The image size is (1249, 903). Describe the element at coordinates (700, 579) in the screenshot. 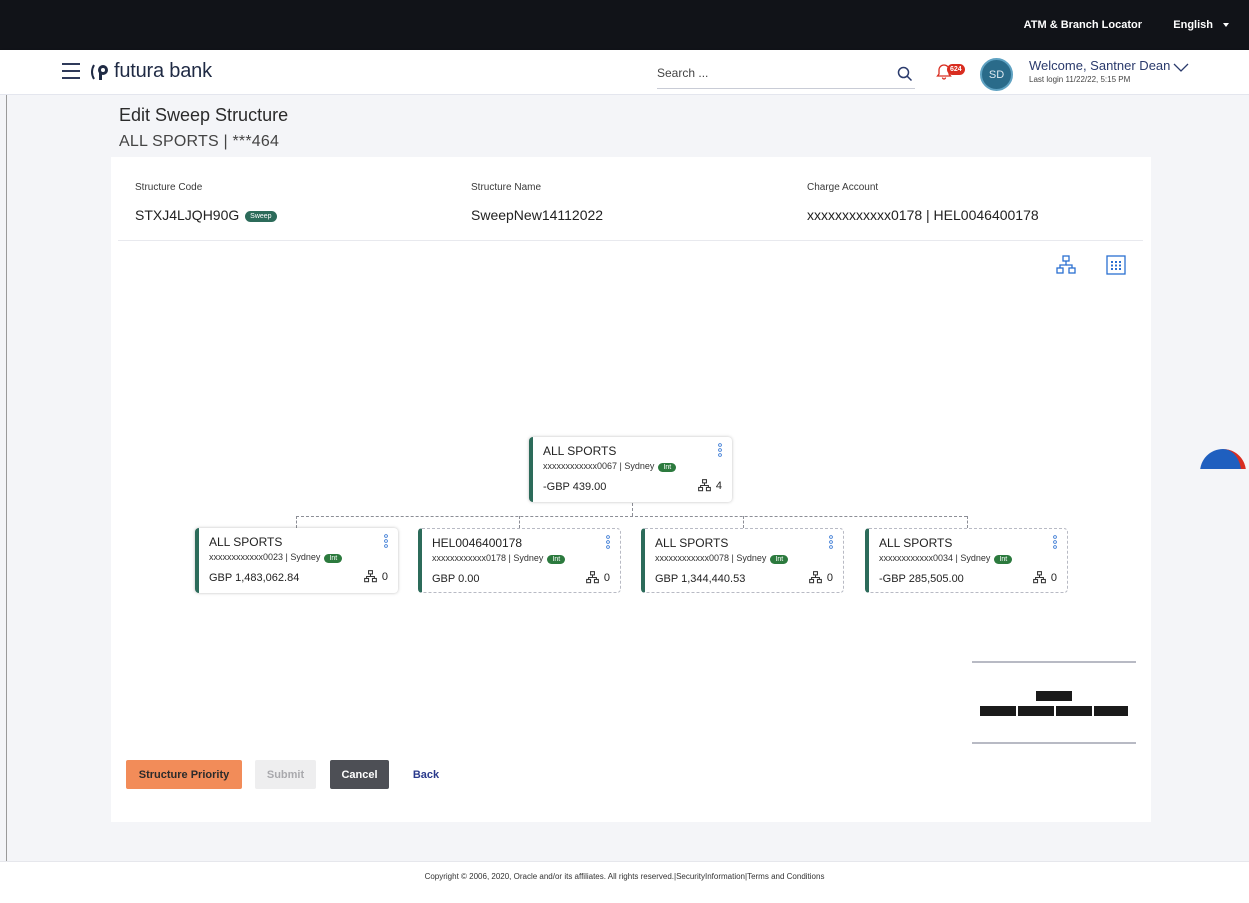

I see `node-balance: GBP 1,344,440.53` at that location.